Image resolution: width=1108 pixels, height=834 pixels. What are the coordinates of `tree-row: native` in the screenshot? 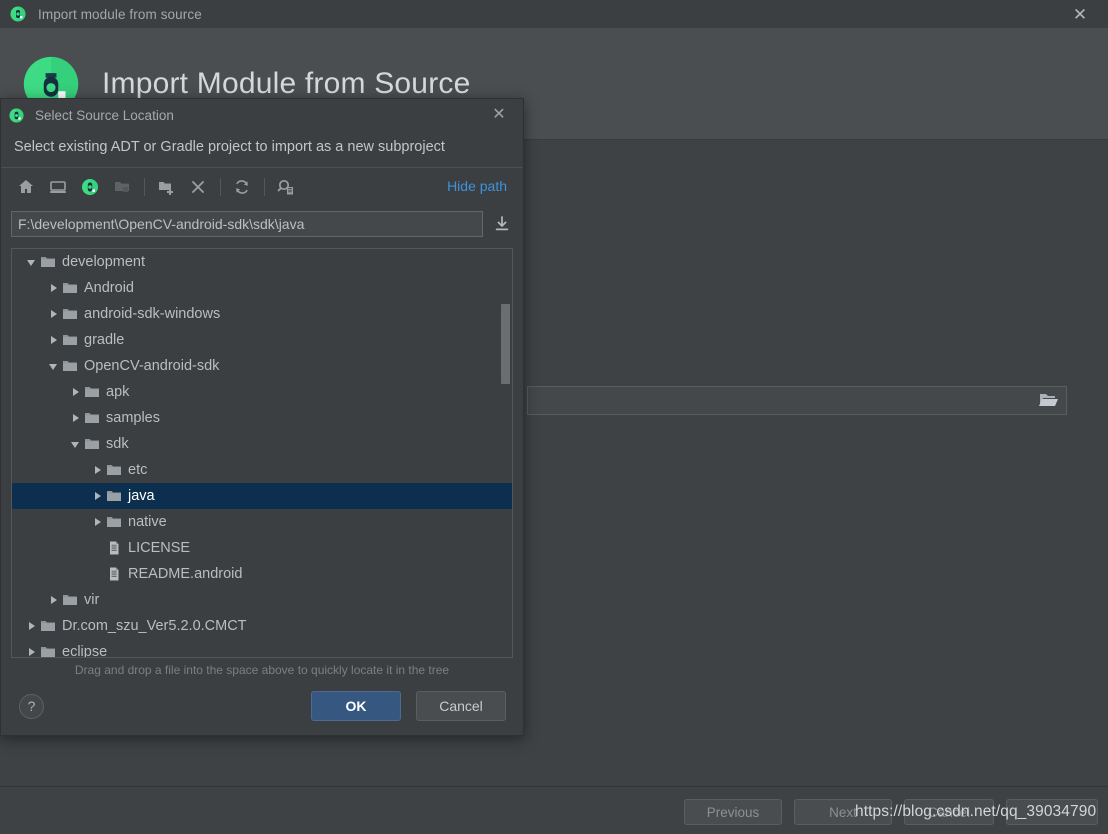 It's located at (262, 522).